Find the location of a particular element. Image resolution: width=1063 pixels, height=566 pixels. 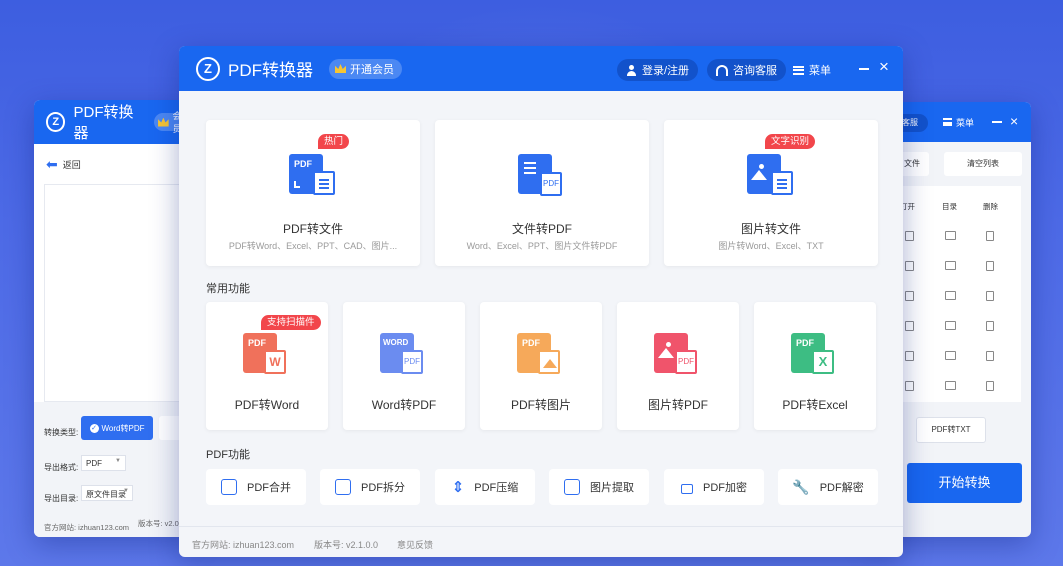

tool-pdf-encrypt: PDF加密 is located at coordinates (714, 487).